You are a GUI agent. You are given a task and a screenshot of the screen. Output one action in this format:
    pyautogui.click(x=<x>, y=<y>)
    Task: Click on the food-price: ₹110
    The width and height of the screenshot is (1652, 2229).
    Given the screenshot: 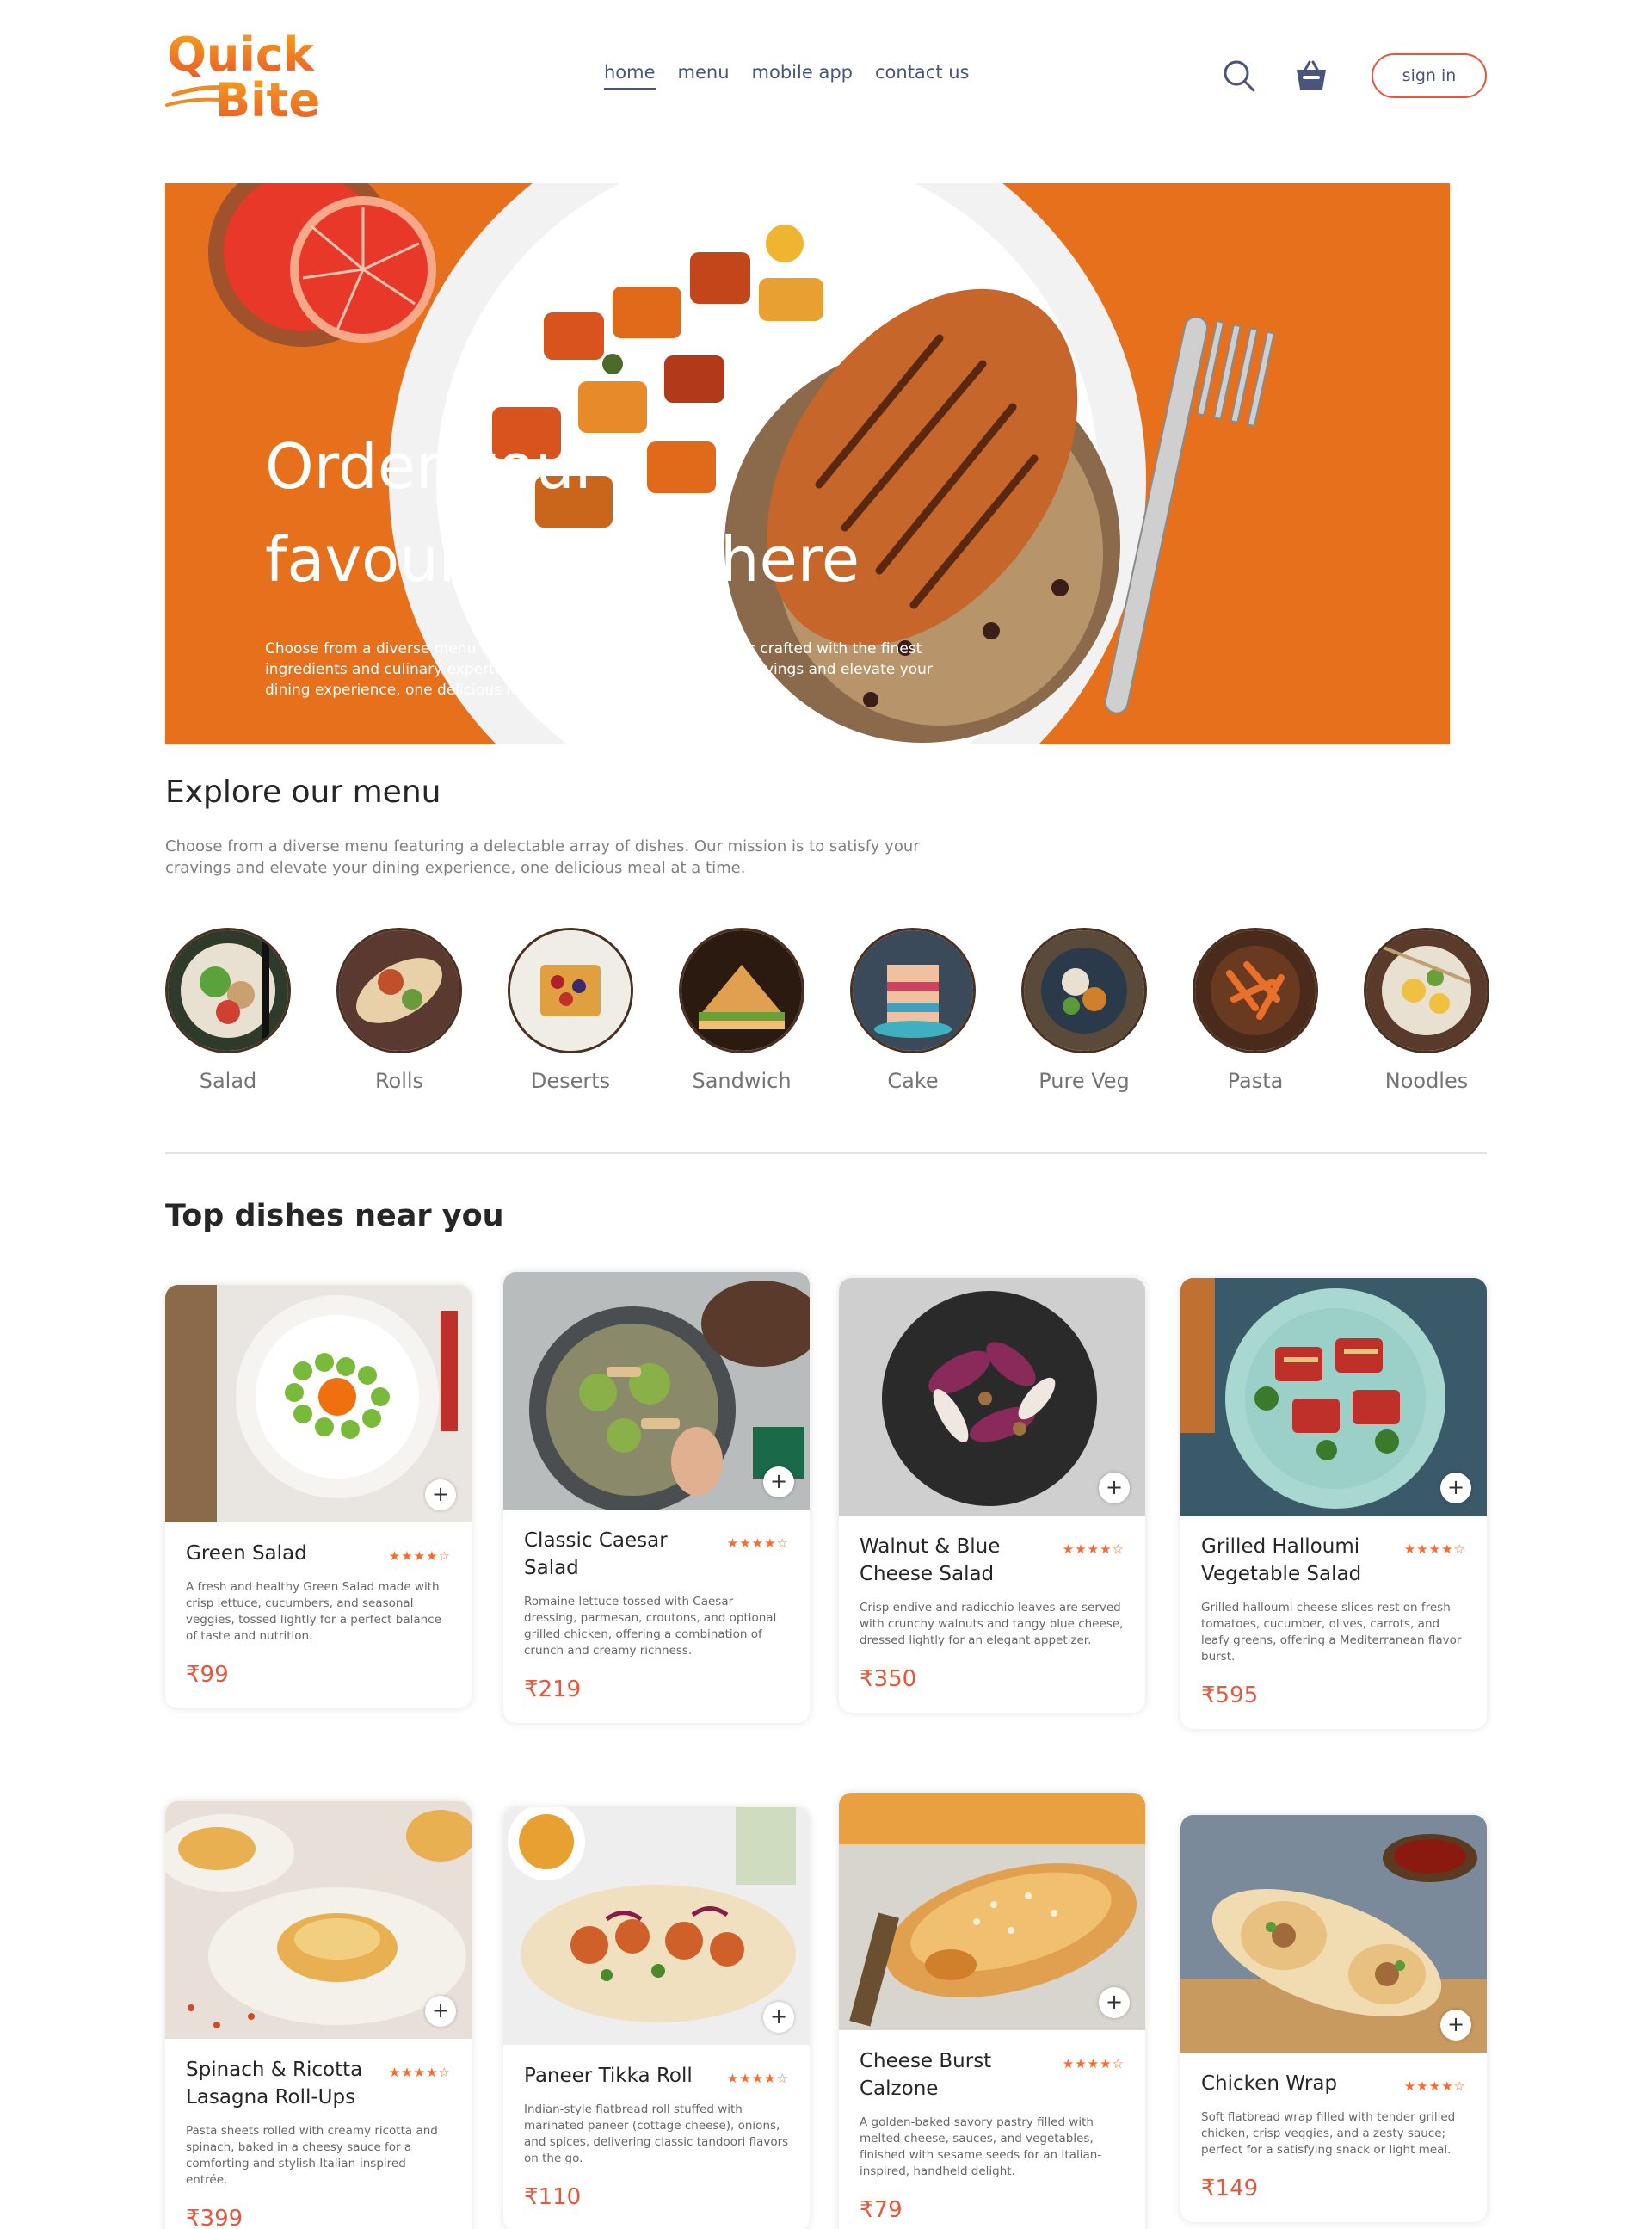 What is the action you would take?
    pyautogui.click(x=553, y=2197)
    